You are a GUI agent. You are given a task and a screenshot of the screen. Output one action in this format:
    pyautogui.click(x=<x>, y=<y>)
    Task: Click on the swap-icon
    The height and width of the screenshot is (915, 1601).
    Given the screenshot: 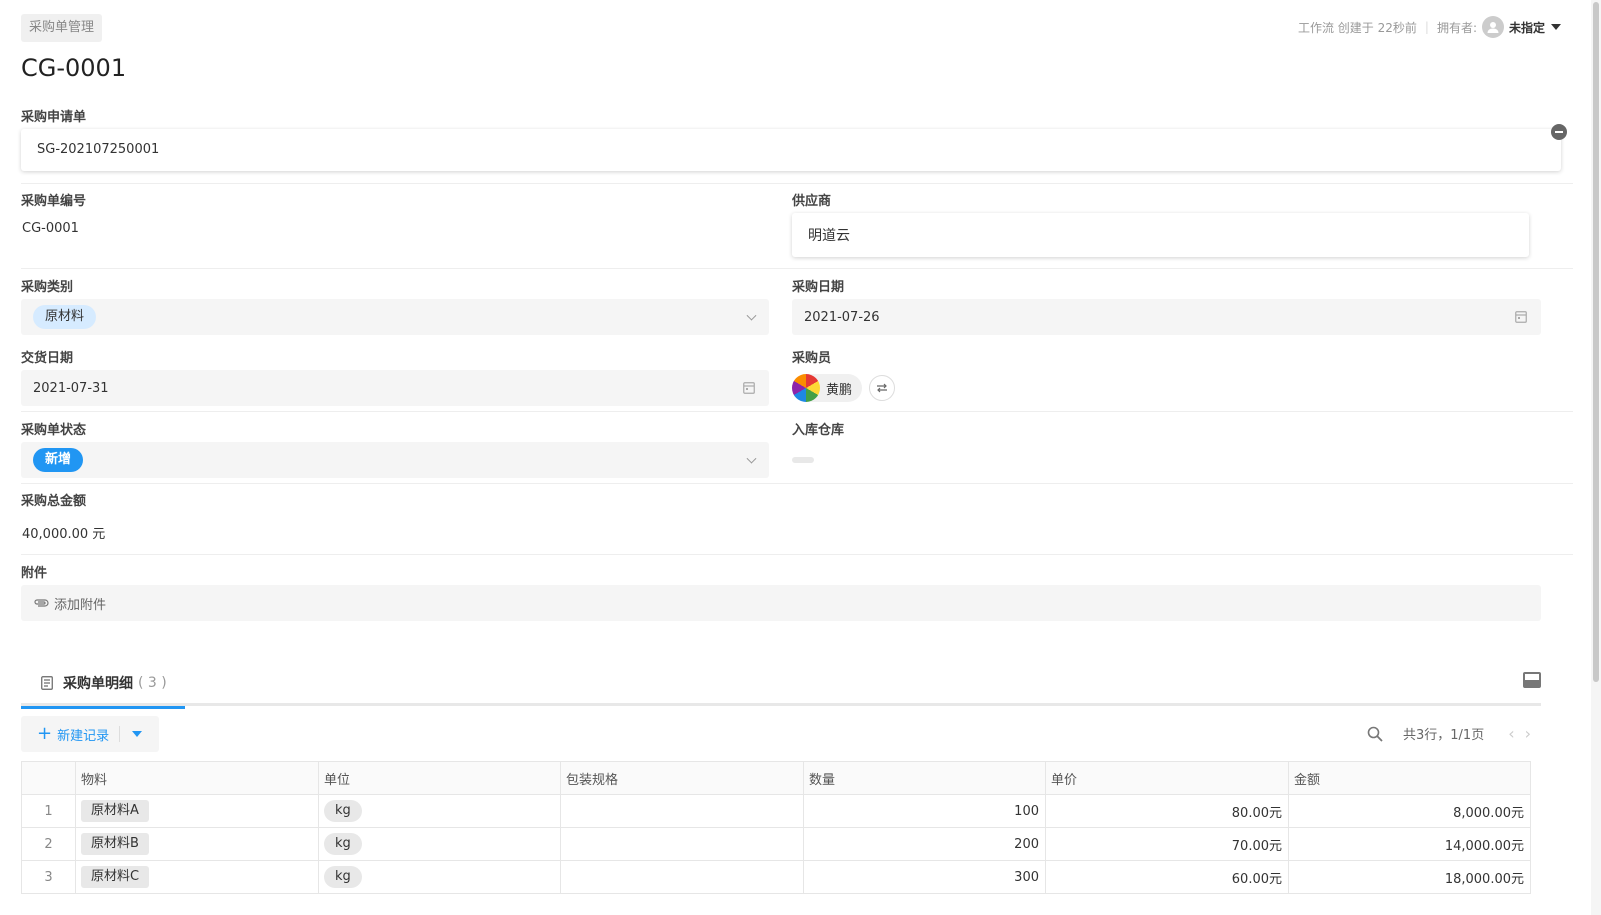 What is the action you would take?
    pyautogui.click(x=882, y=388)
    